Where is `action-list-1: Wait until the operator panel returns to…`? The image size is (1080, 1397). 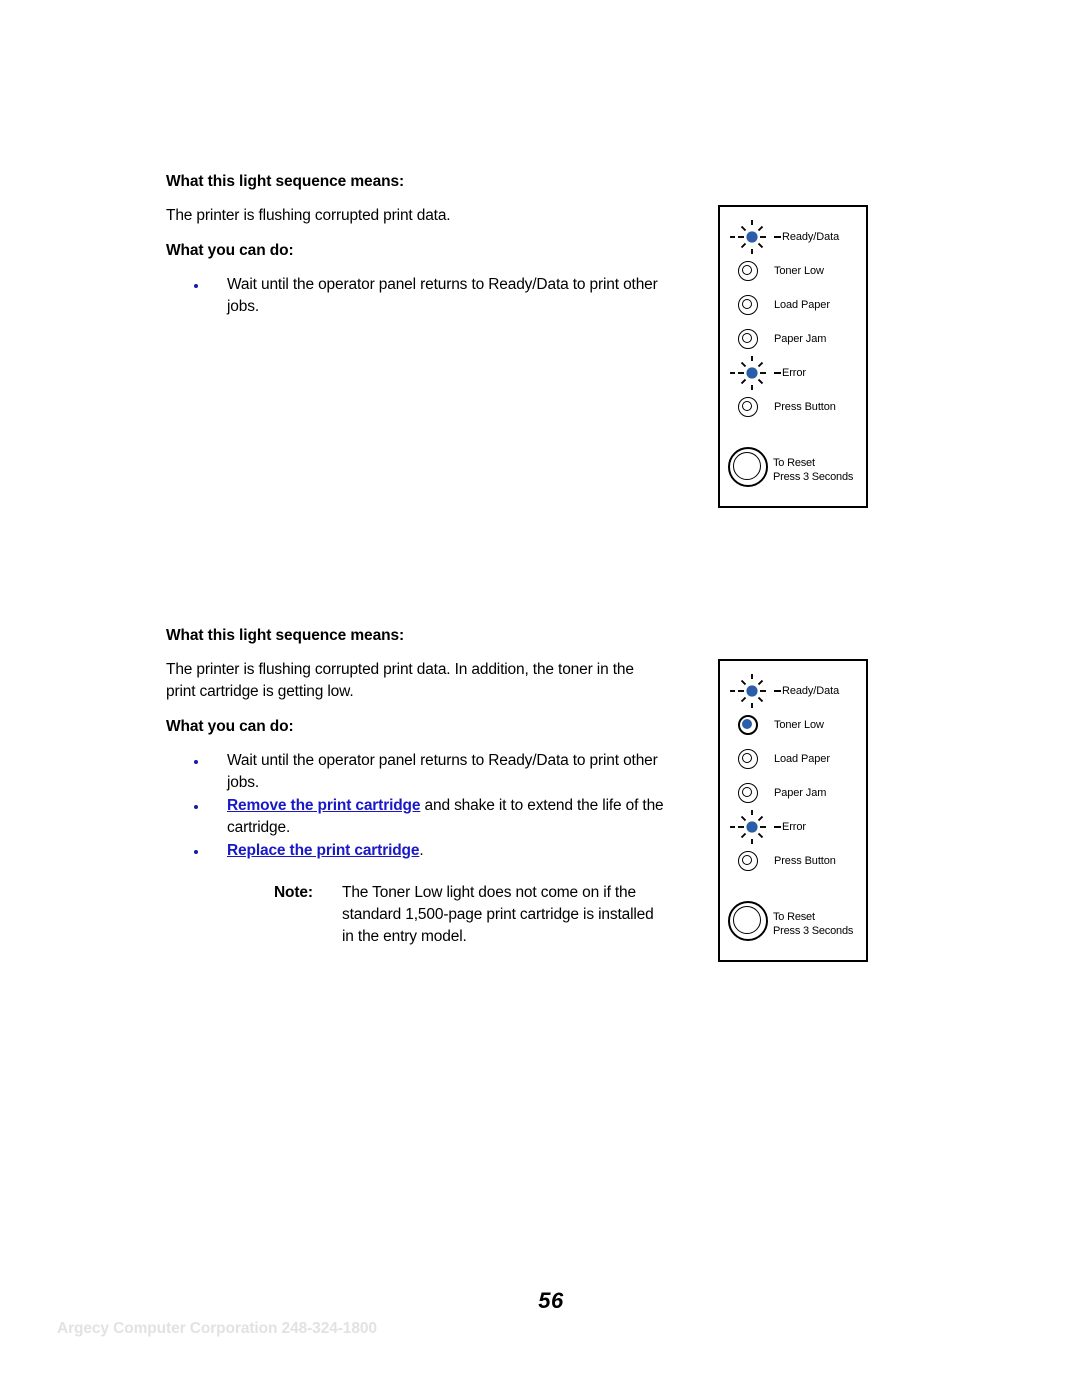
action-list-1: Wait until the operator panel returns to… is located at coordinates (416, 296).